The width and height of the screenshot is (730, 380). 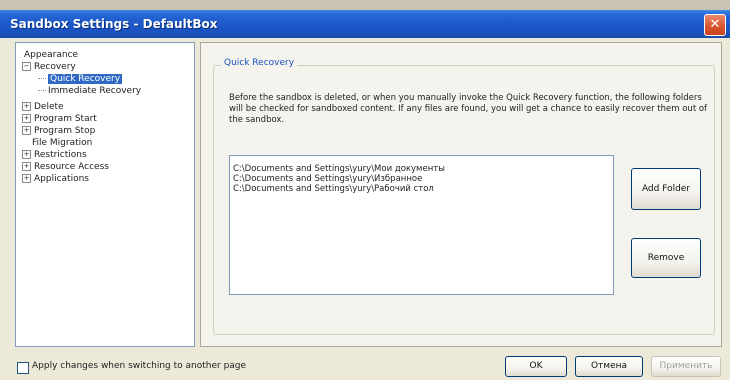 I want to click on tree-item-quick-recovery: Quick Recovery, so click(x=80, y=79).